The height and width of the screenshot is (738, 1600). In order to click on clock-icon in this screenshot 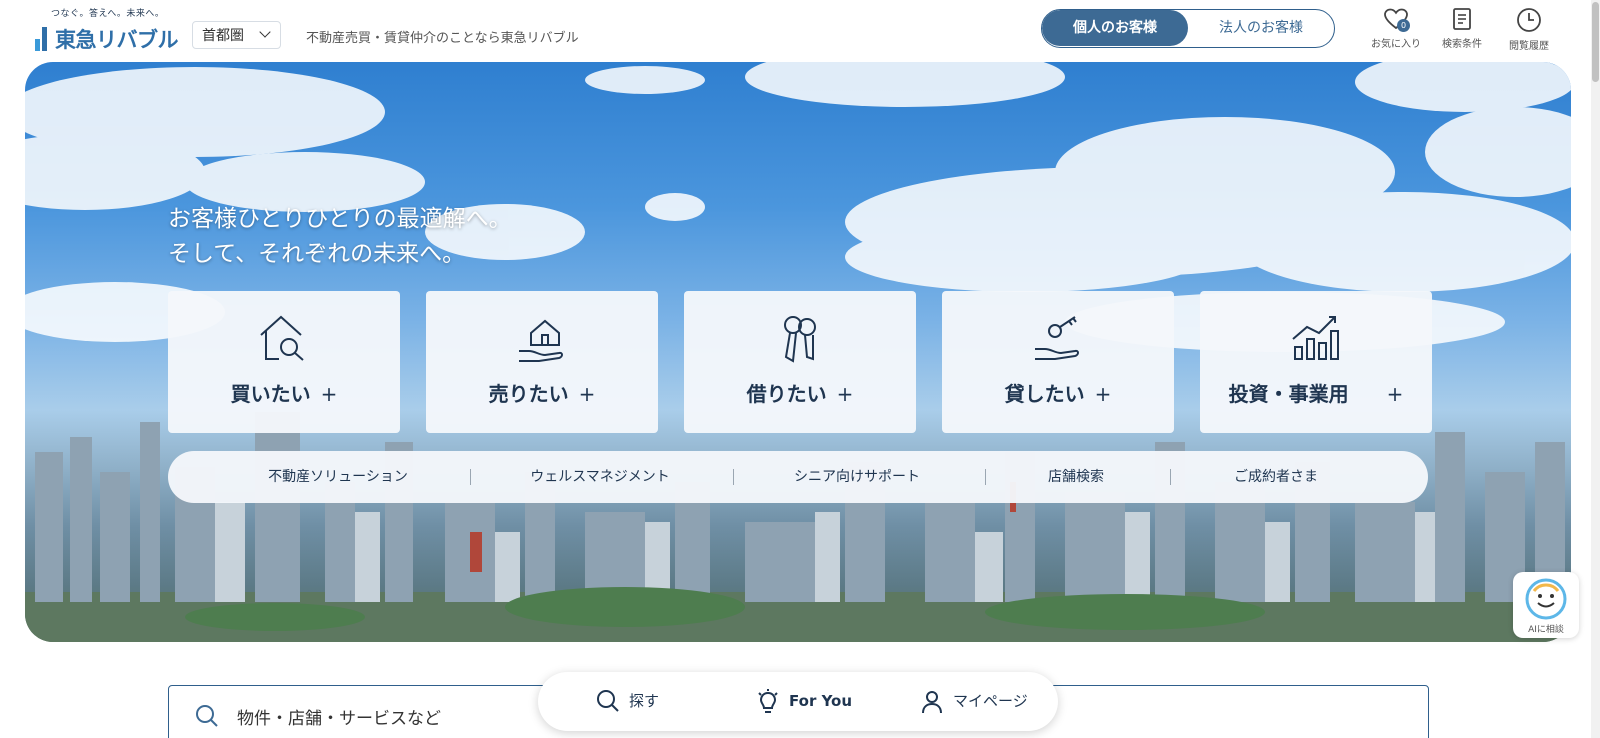, I will do `click(1529, 20)`.